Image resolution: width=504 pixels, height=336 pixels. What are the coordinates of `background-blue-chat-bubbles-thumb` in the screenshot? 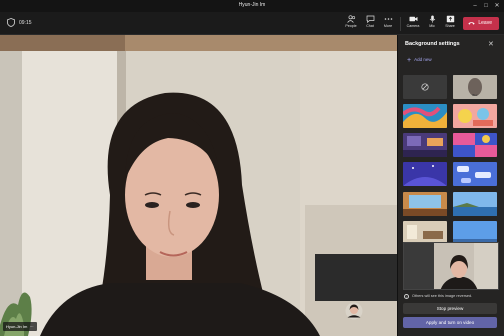 It's located at (475, 174).